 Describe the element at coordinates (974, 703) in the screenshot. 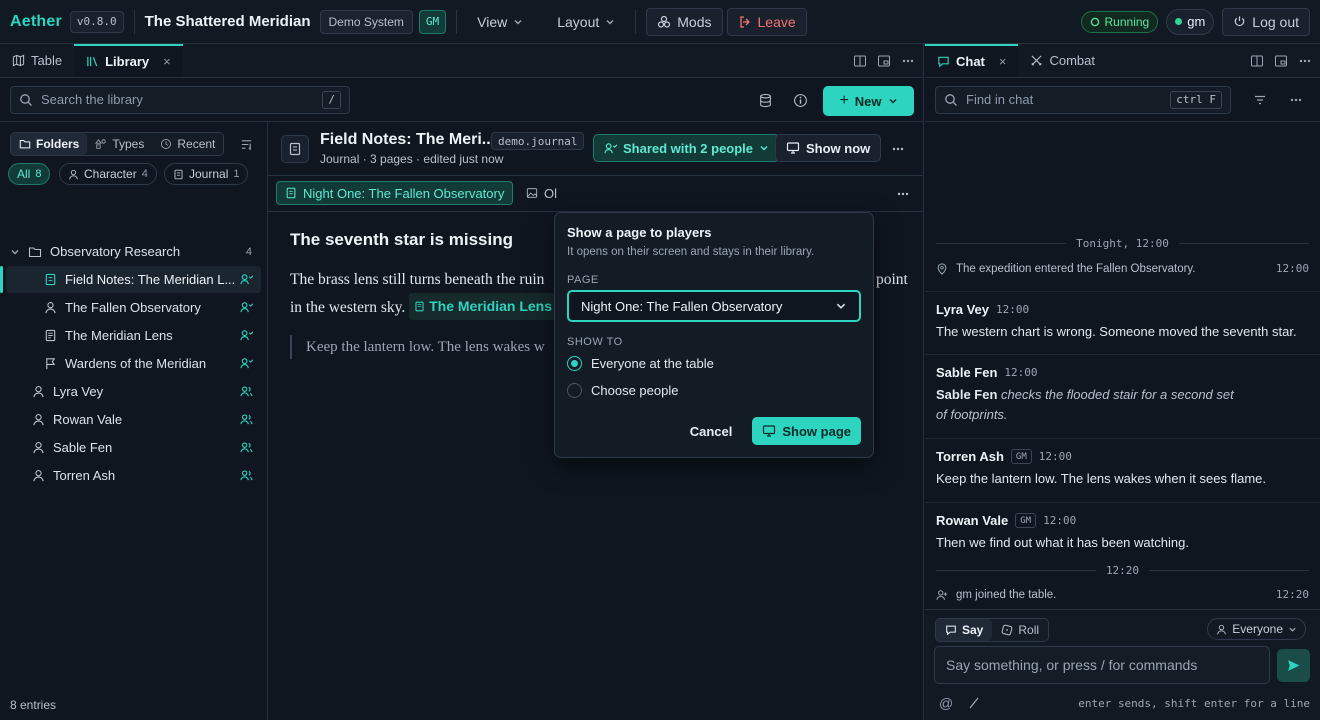

I see `slash-command-icon` at that location.